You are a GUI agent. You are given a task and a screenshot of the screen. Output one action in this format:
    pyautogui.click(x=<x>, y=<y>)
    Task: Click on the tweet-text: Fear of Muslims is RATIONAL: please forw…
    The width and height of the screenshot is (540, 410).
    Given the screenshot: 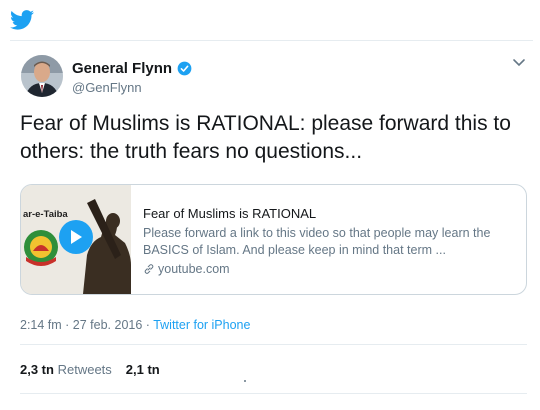 What is the action you would take?
    pyautogui.click(x=265, y=137)
    